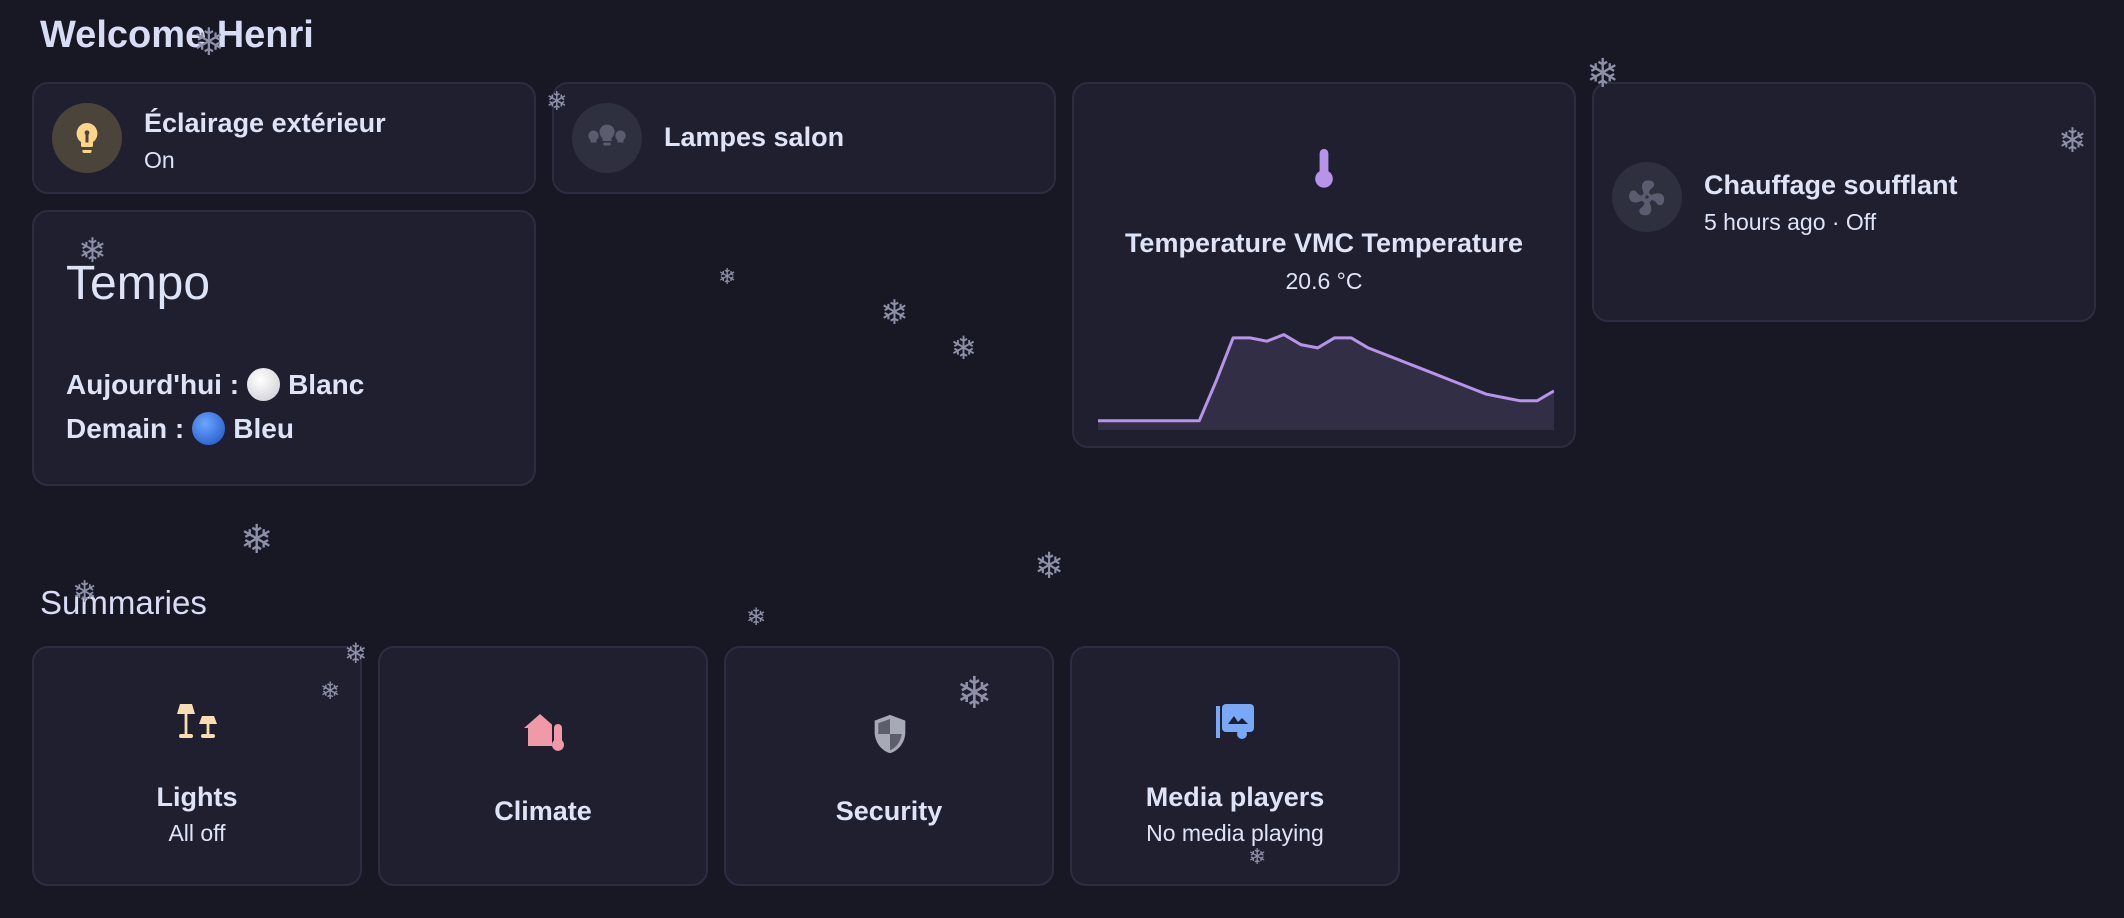 The image size is (2124, 918). I want to click on summary-card-media-players: Media players No media playing, so click(1235, 766).